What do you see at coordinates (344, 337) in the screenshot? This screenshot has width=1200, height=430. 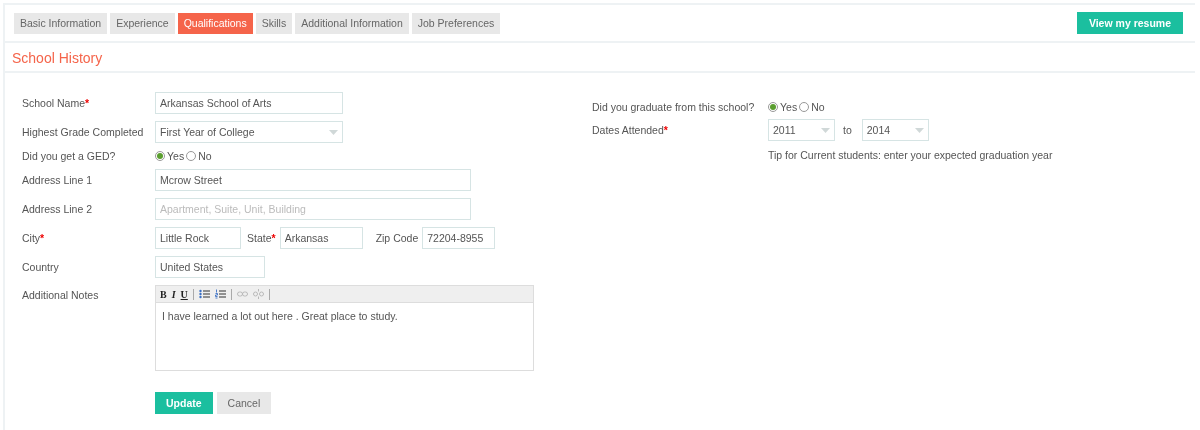 I see `notes-field: I have learned a lot out here . Great place to study.` at bounding box center [344, 337].